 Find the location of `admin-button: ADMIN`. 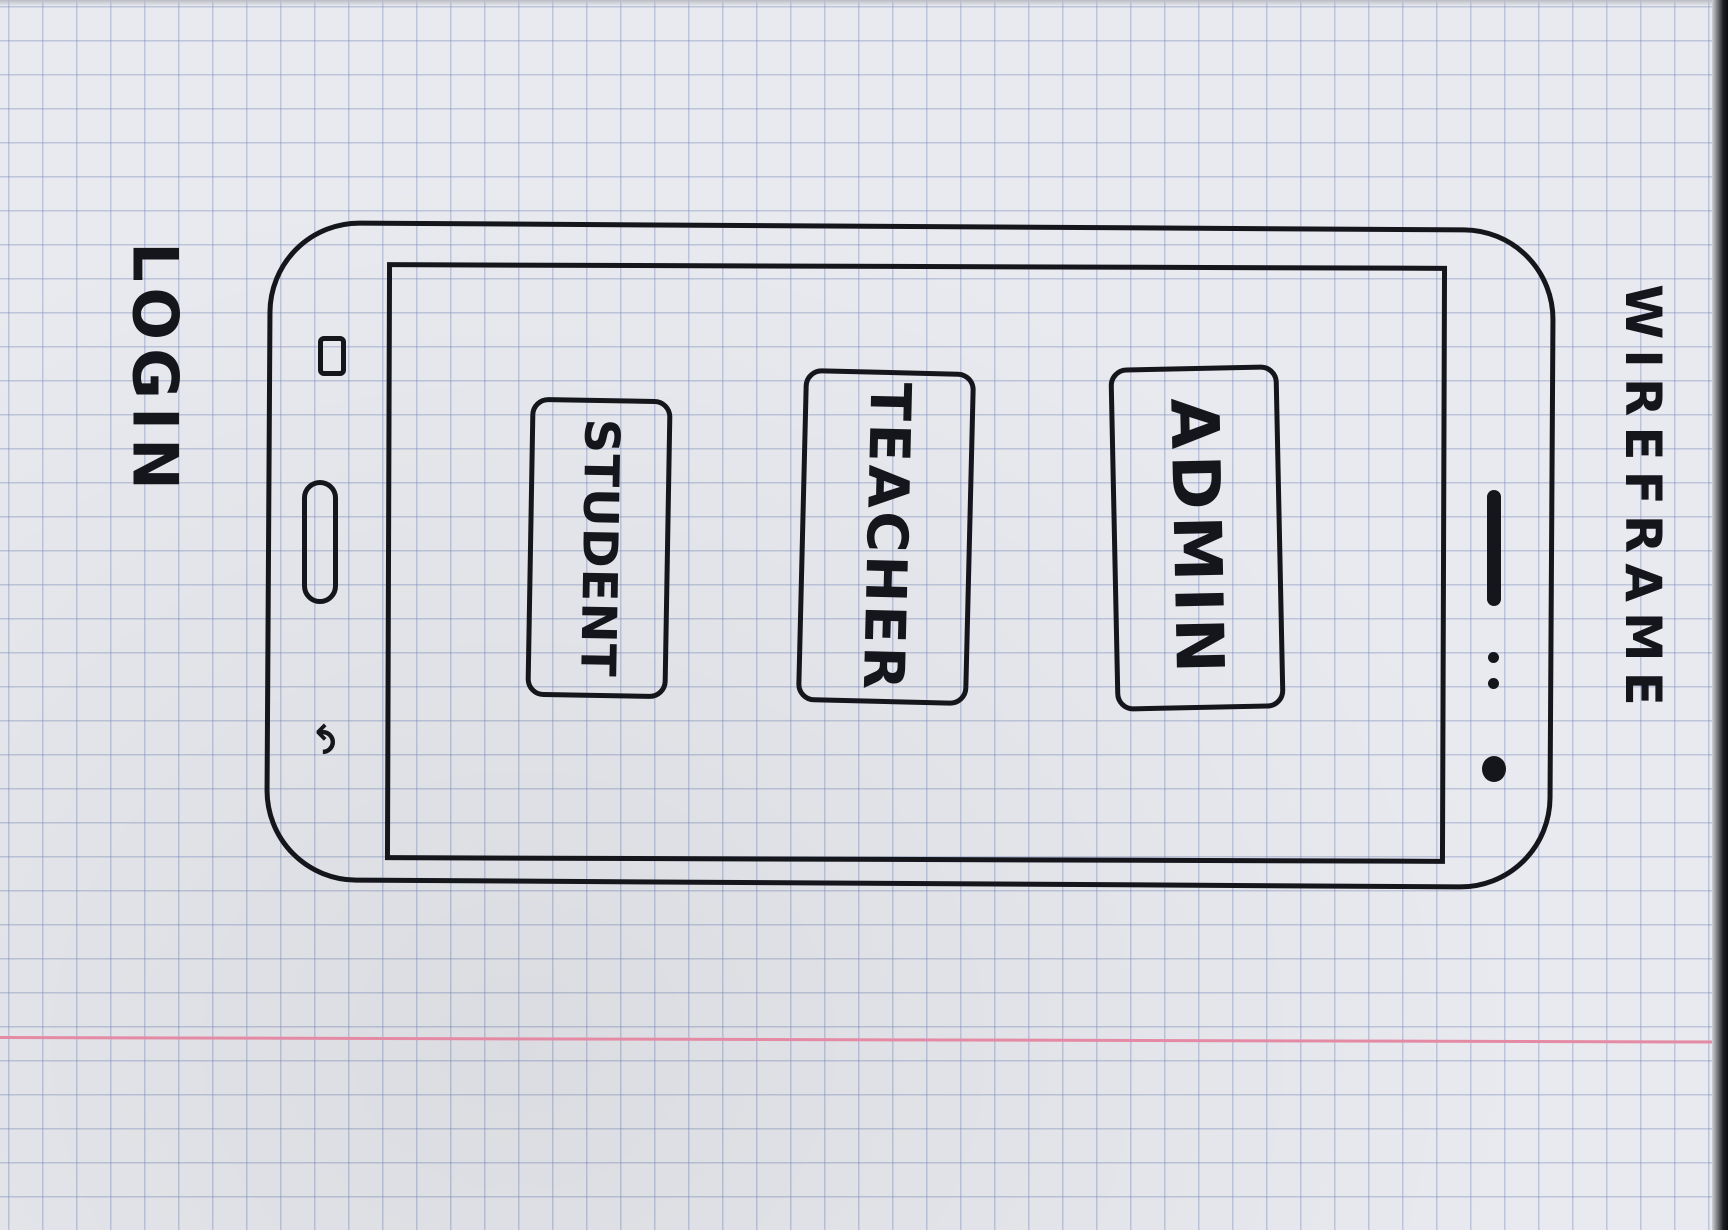

admin-button: ADMIN is located at coordinates (1197, 538).